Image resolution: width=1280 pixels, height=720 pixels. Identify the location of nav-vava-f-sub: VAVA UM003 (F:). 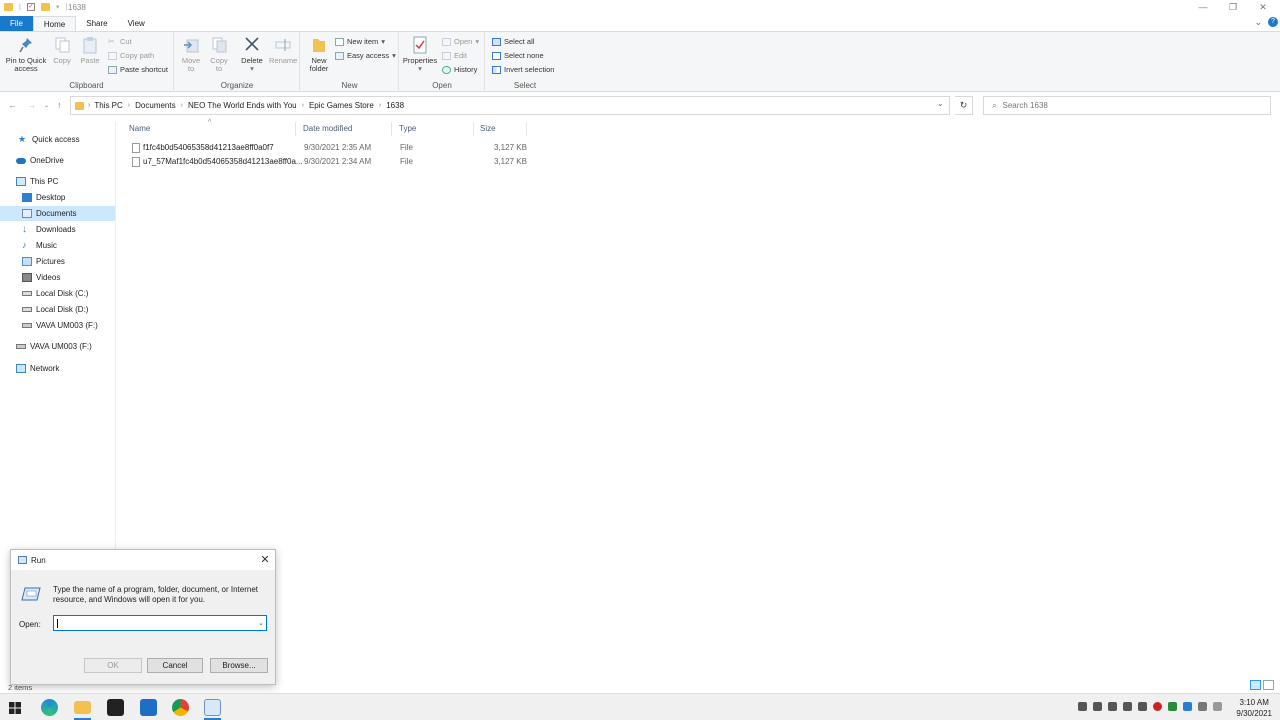
(57, 325).